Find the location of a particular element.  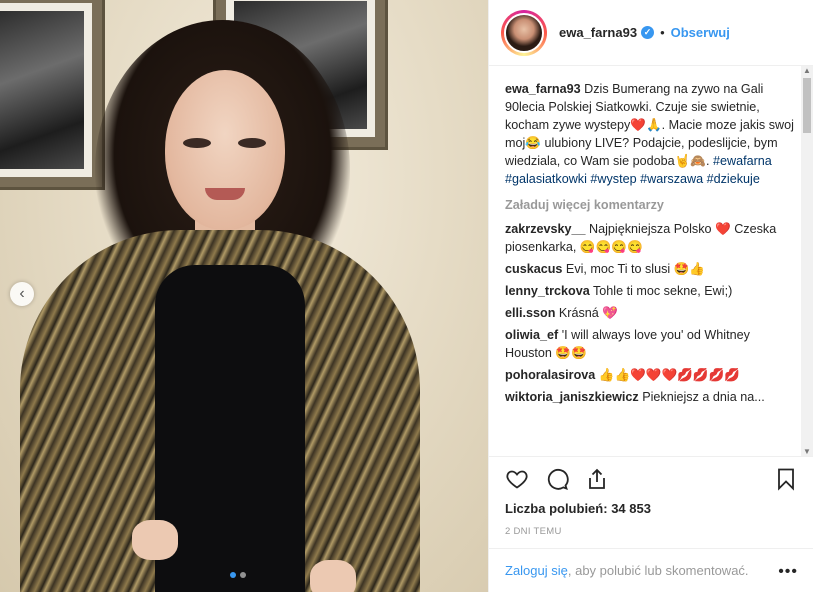

more-options-icon: ••• is located at coordinates (788, 572).